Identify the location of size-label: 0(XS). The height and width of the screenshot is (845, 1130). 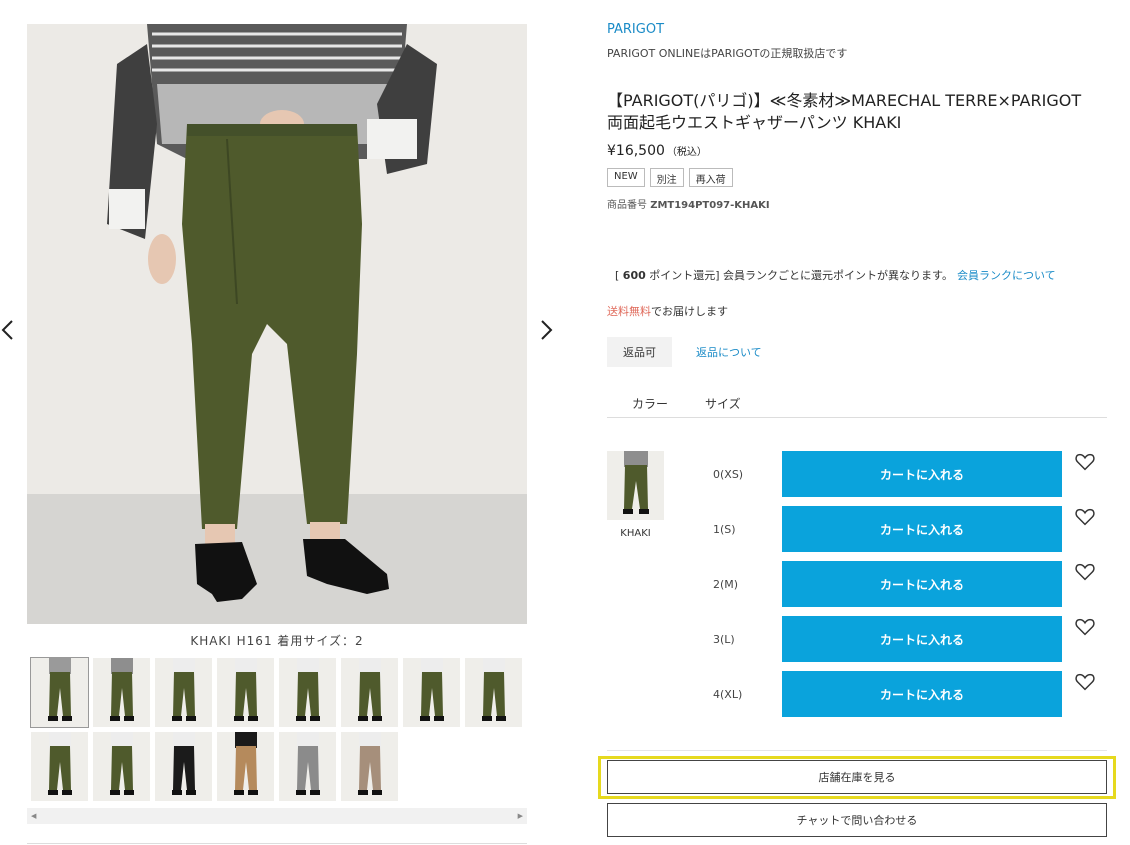
(728, 474).